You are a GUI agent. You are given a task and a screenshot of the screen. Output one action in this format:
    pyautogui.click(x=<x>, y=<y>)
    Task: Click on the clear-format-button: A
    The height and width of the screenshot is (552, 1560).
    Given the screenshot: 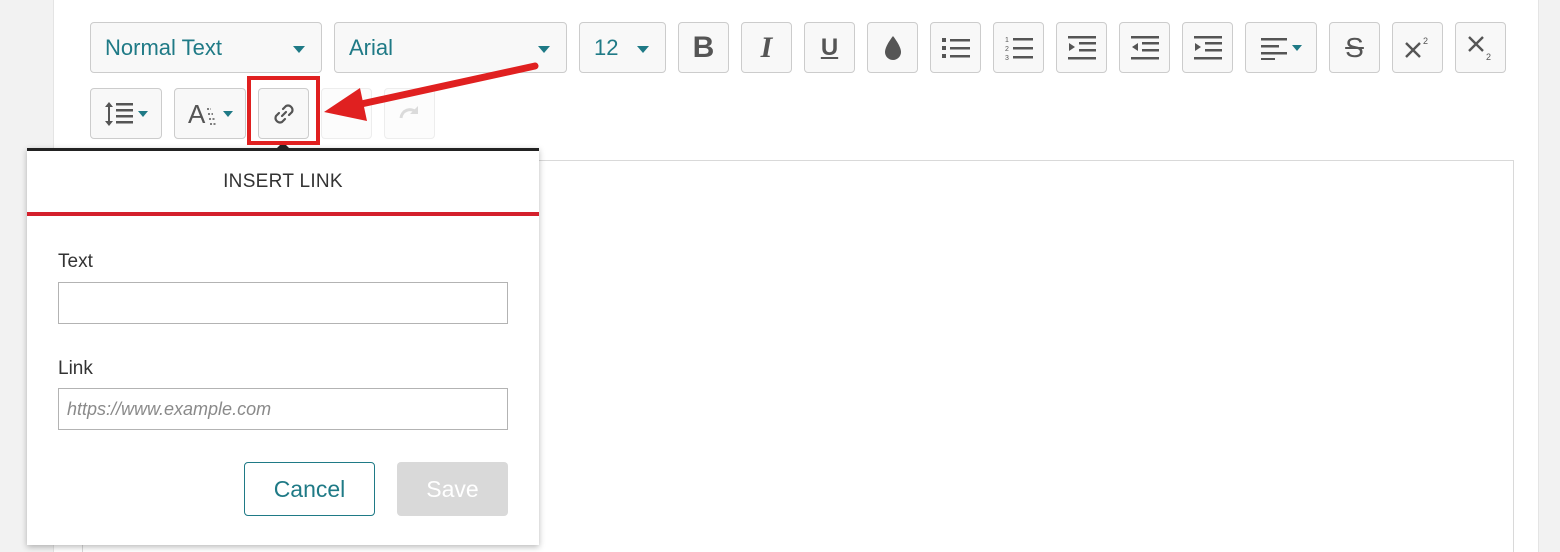 What is the action you would take?
    pyautogui.click(x=210, y=113)
    